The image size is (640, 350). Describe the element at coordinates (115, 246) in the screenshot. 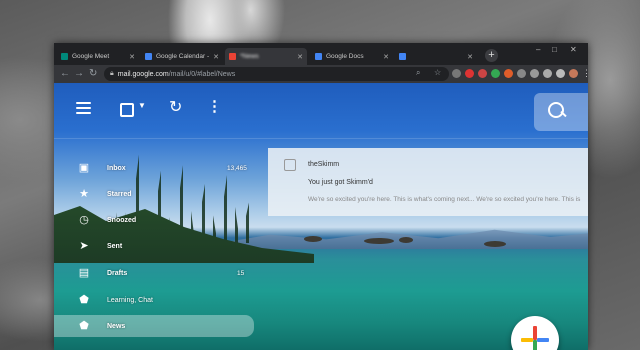

I see `nav-label: Sent` at that location.